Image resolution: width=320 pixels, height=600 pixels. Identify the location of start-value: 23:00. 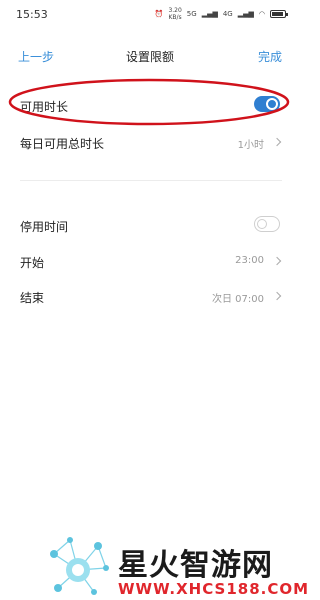
(249, 260).